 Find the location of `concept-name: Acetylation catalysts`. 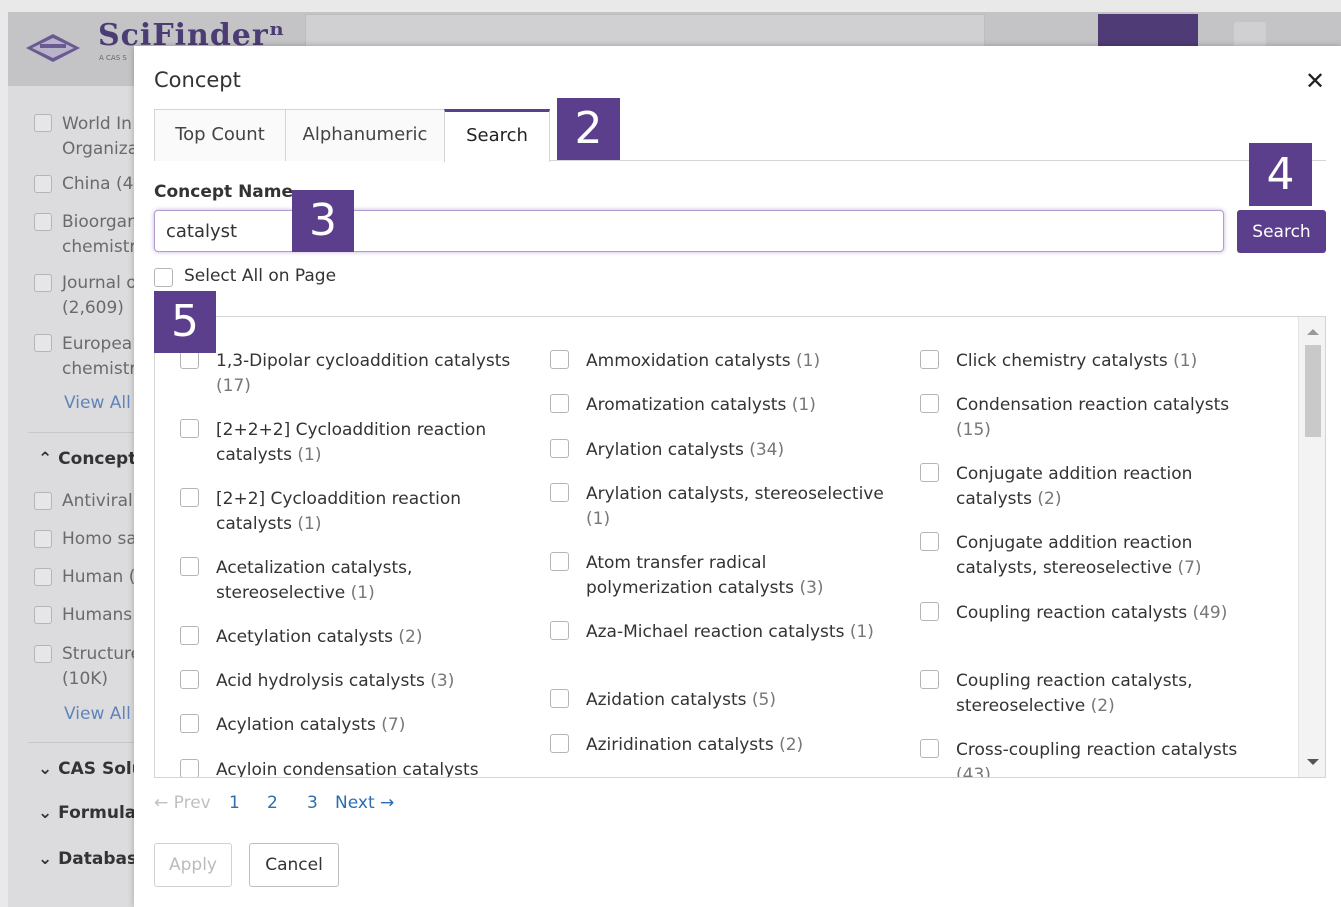

concept-name: Acetylation catalysts is located at coordinates (304, 637).